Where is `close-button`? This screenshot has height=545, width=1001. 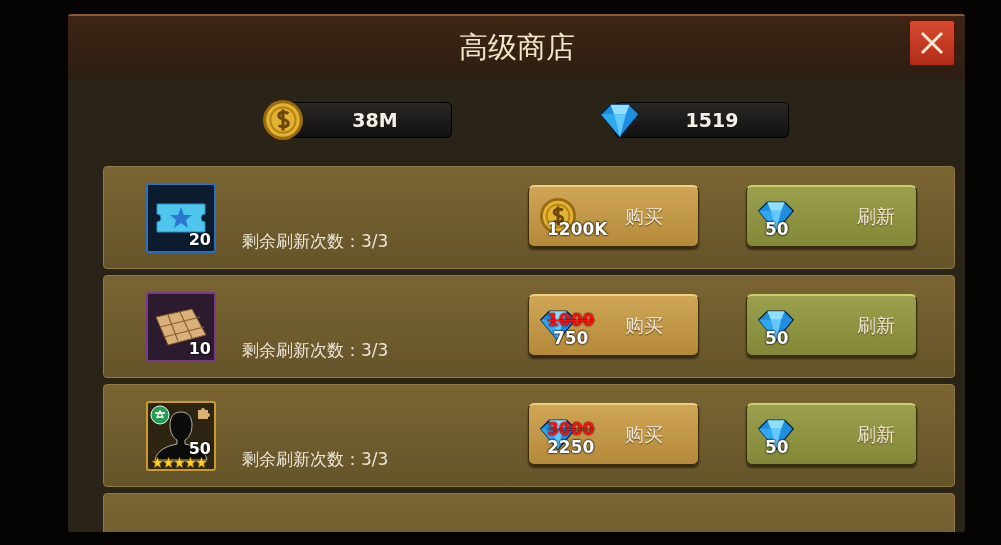 close-button is located at coordinates (932, 43).